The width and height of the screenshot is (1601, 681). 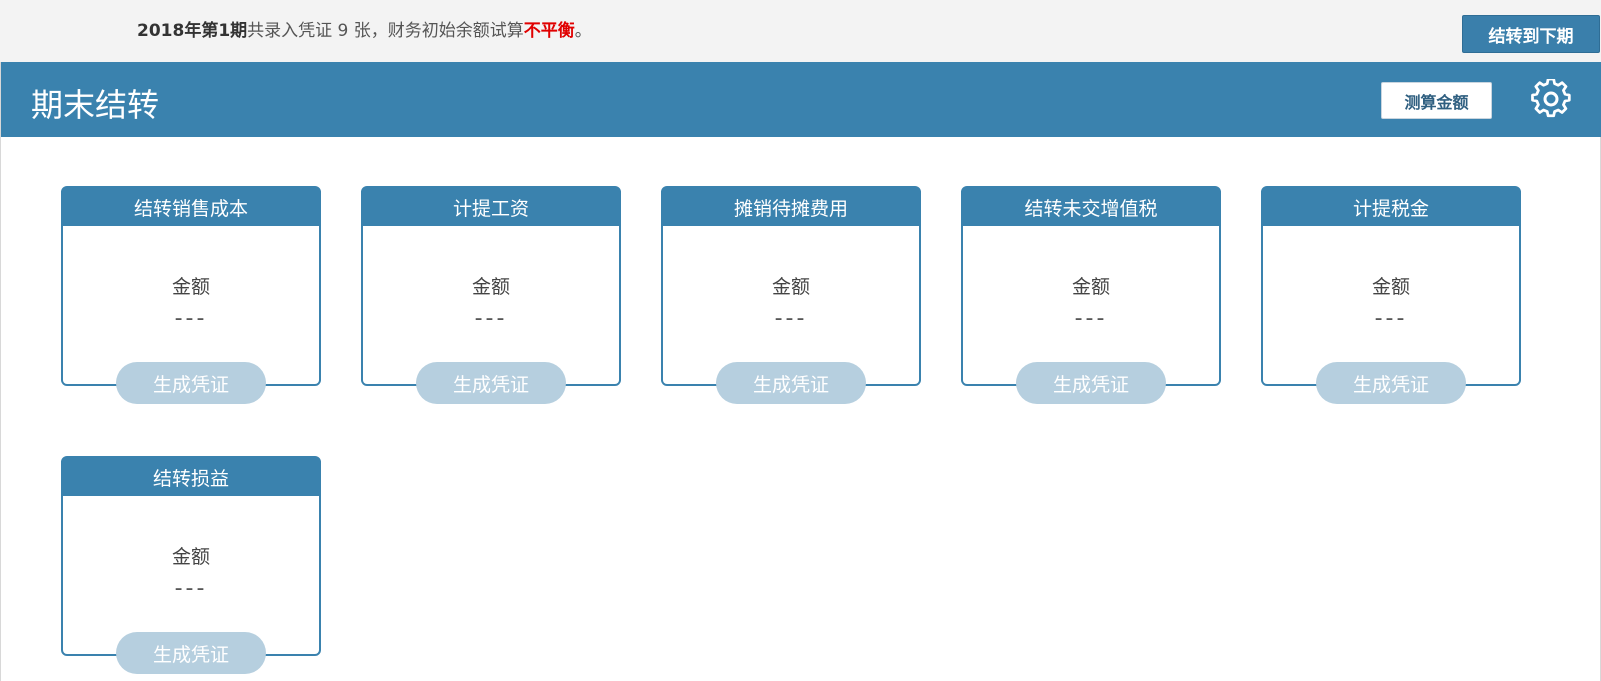 What do you see at coordinates (549, 31) in the screenshot?
I see `balance-status: 不平衡` at bounding box center [549, 31].